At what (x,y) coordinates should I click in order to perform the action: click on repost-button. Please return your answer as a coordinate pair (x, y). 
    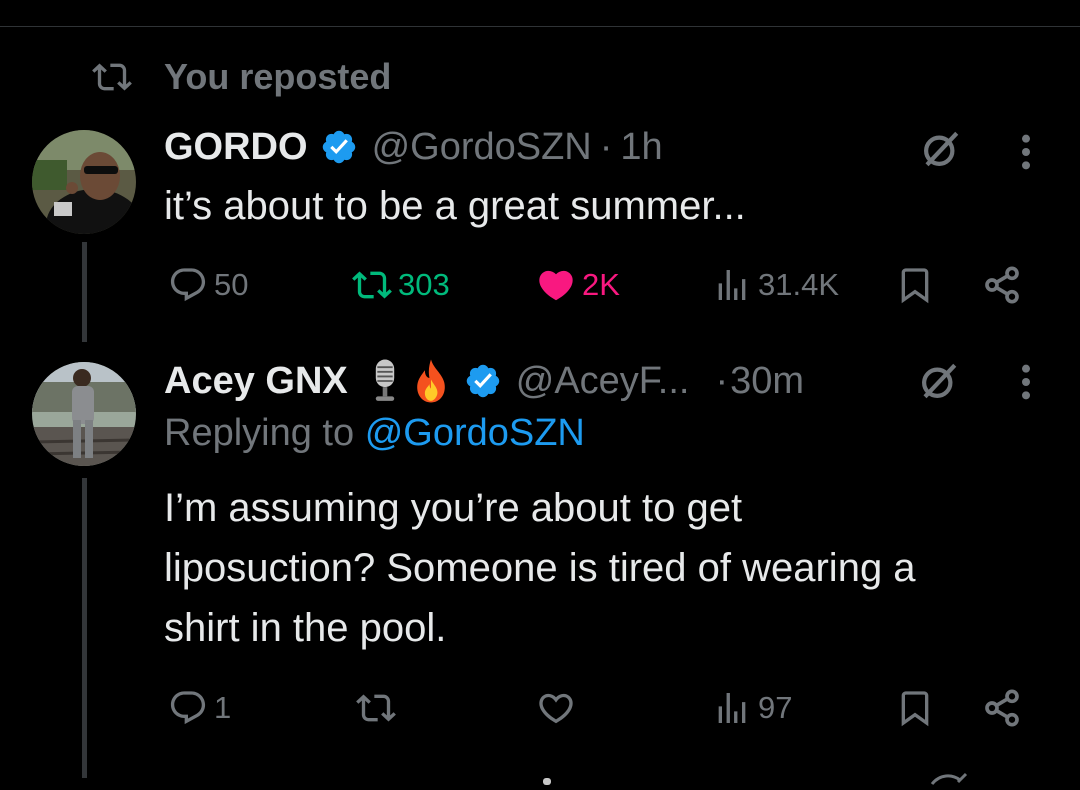
    Looking at the image, I should click on (379, 708).